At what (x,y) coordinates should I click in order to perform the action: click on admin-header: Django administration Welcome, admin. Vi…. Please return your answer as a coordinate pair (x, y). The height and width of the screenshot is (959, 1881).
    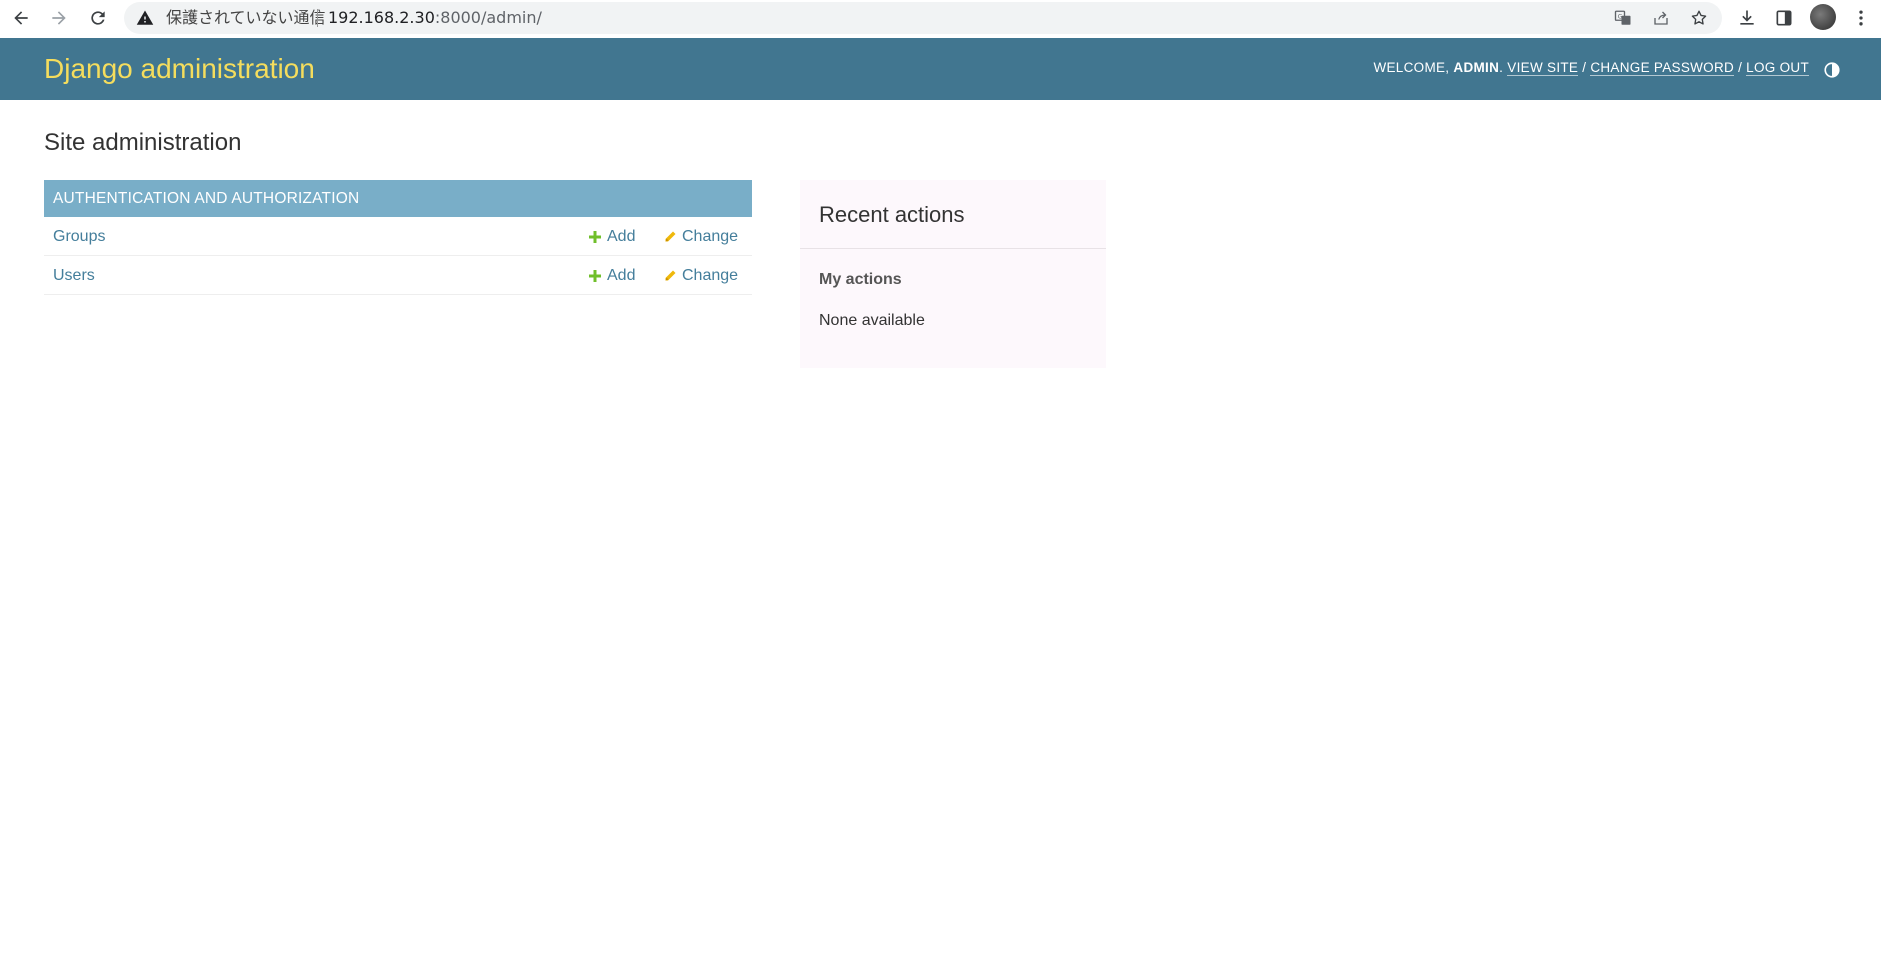
    Looking at the image, I should click on (940, 69).